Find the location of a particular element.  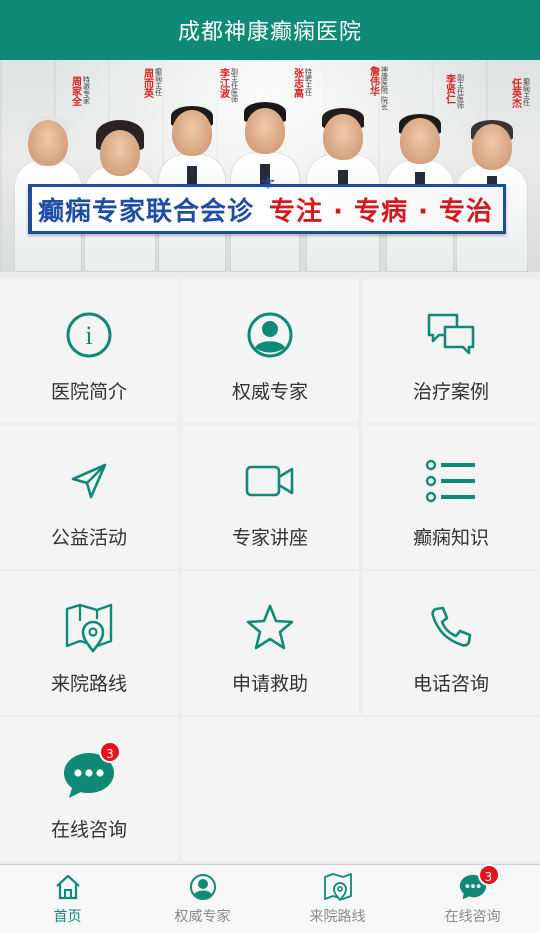

map-icon is located at coordinates (338, 887).